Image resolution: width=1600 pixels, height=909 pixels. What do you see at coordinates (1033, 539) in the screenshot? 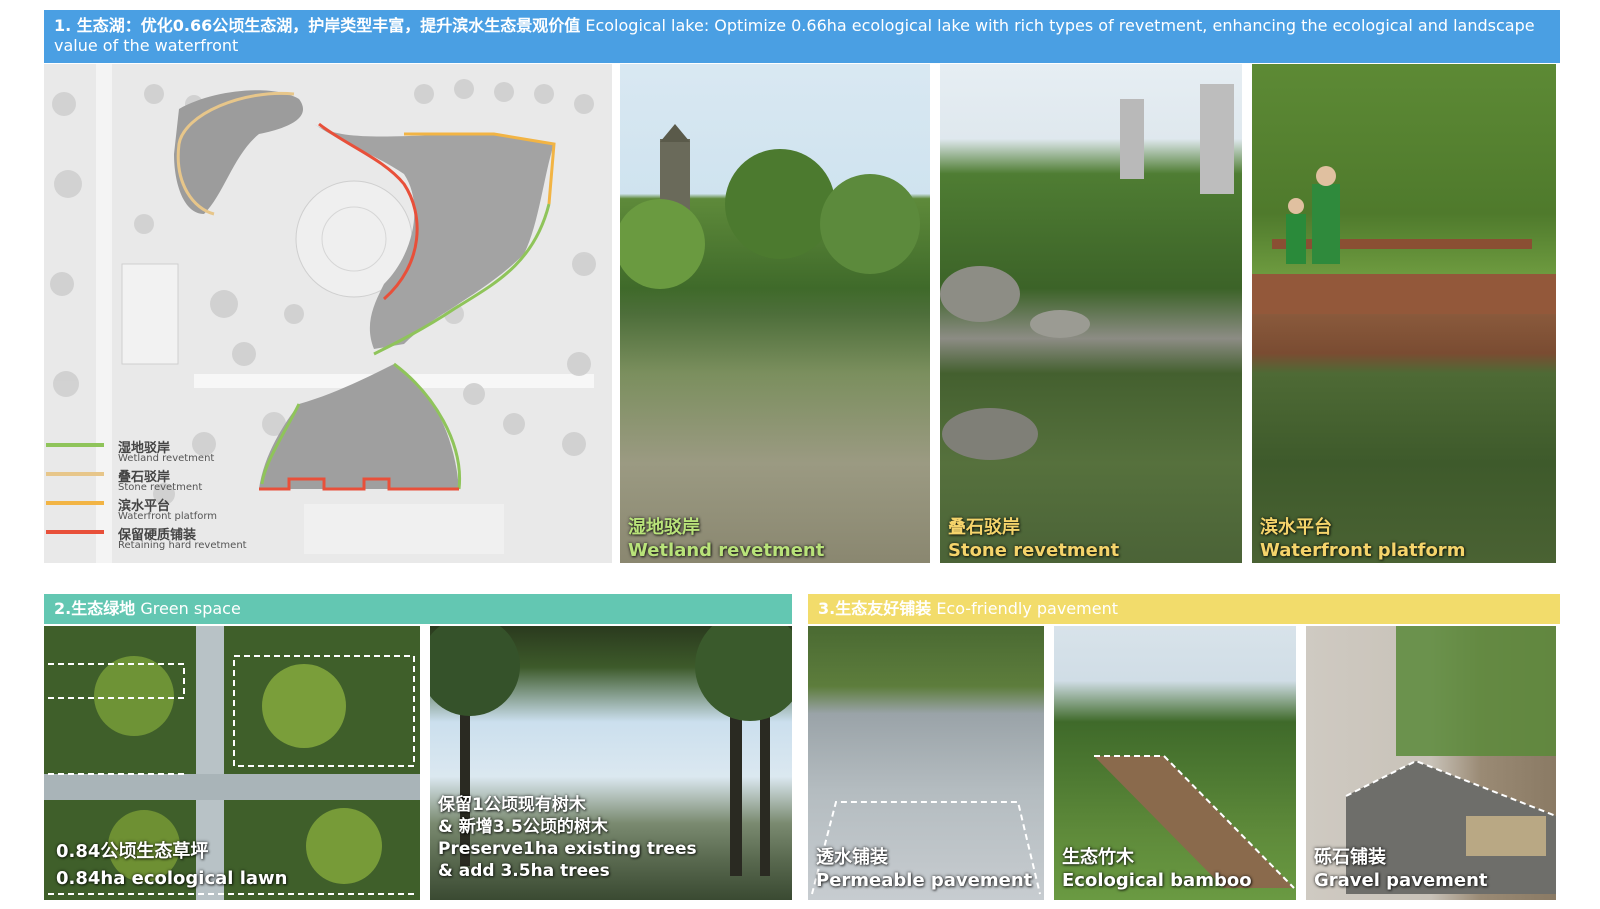
I see `photo-caption: 叠石驳岸 Stone revetment` at bounding box center [1033, 539].